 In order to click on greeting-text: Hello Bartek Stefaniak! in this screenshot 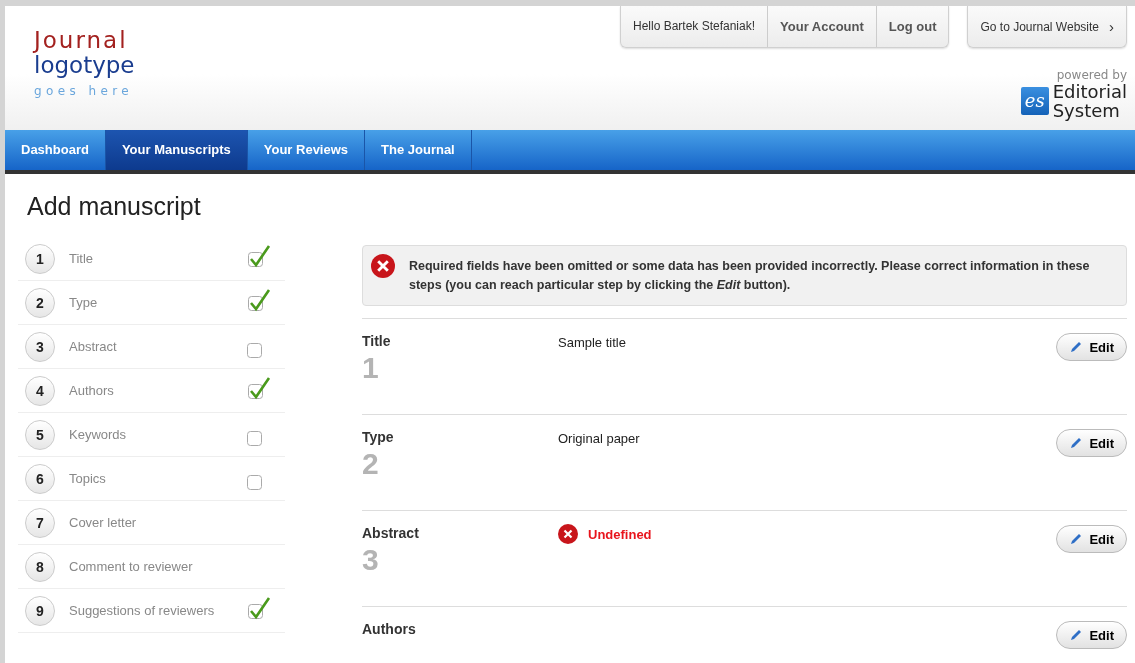, I will do `click(695, 26)`.